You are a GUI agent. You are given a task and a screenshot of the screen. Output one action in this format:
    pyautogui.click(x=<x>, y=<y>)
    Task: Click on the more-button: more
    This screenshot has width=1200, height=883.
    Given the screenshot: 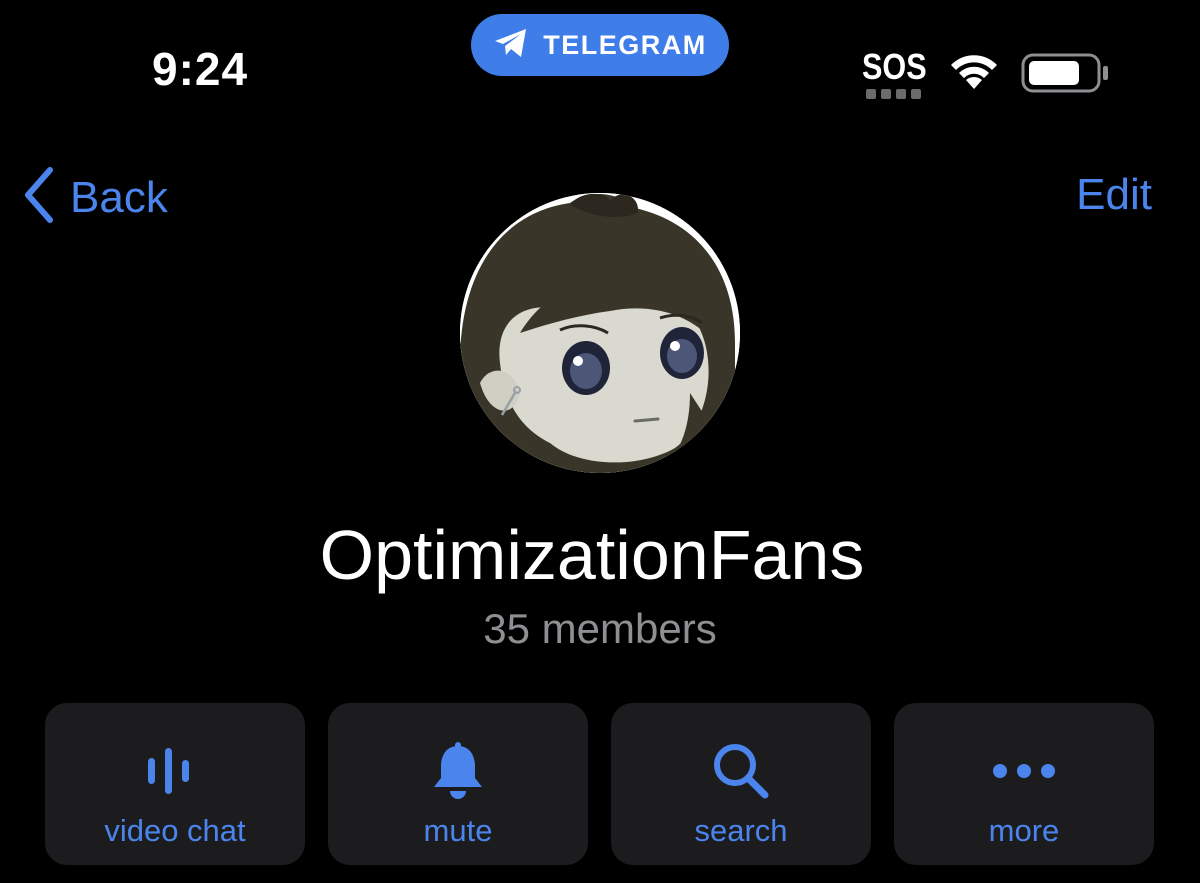 What is the action you would take?
    pyautogui.click(x=1024, y=784)
    